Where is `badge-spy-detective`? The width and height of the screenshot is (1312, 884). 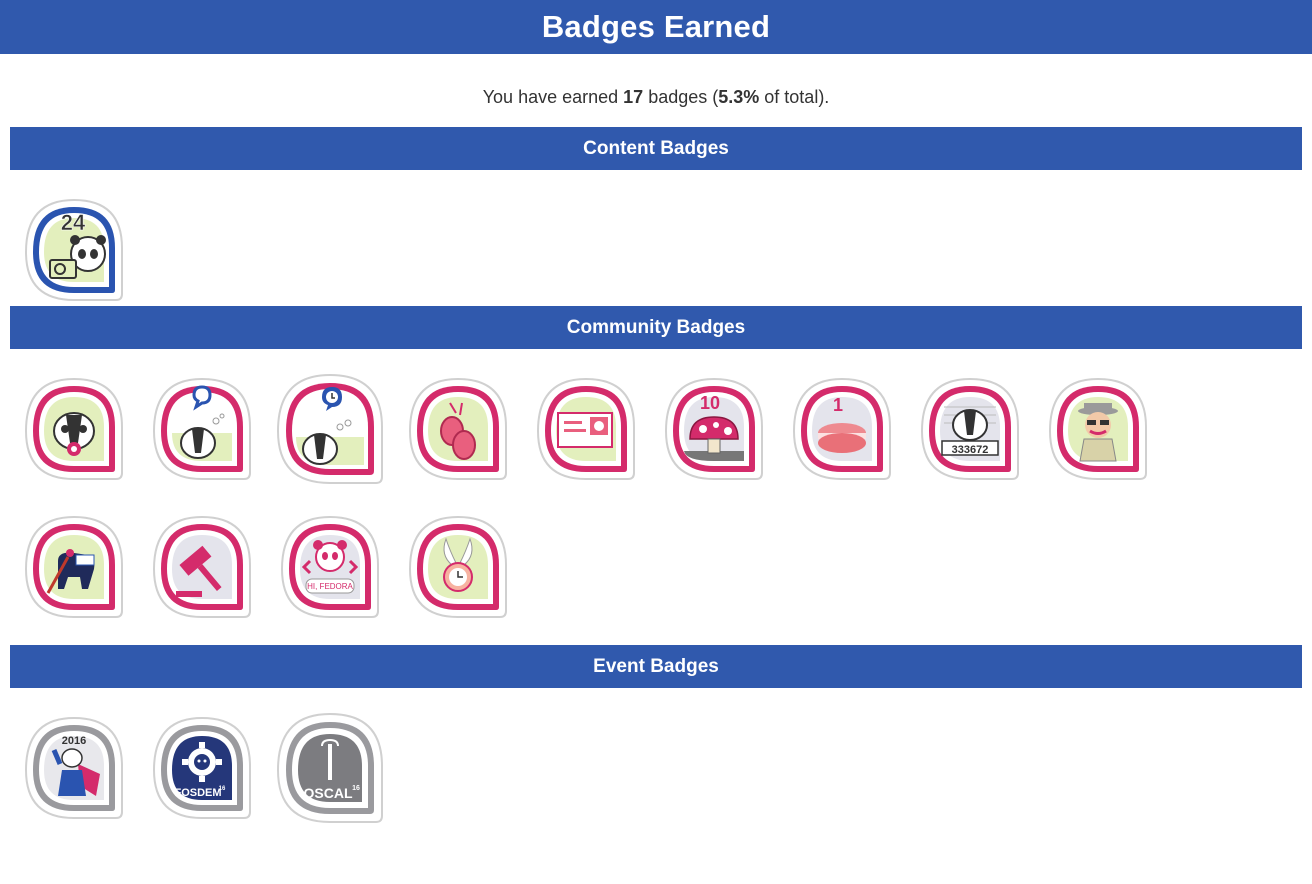 badge-spy-detective is located at coordinates (1098, 429).